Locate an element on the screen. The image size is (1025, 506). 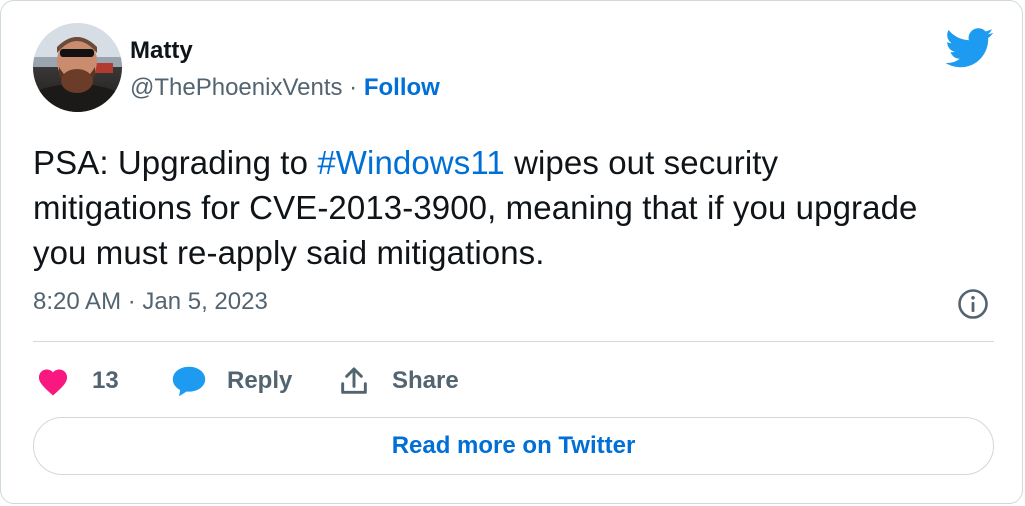
twitter-bird-icon is located at coordinates (970, 48).